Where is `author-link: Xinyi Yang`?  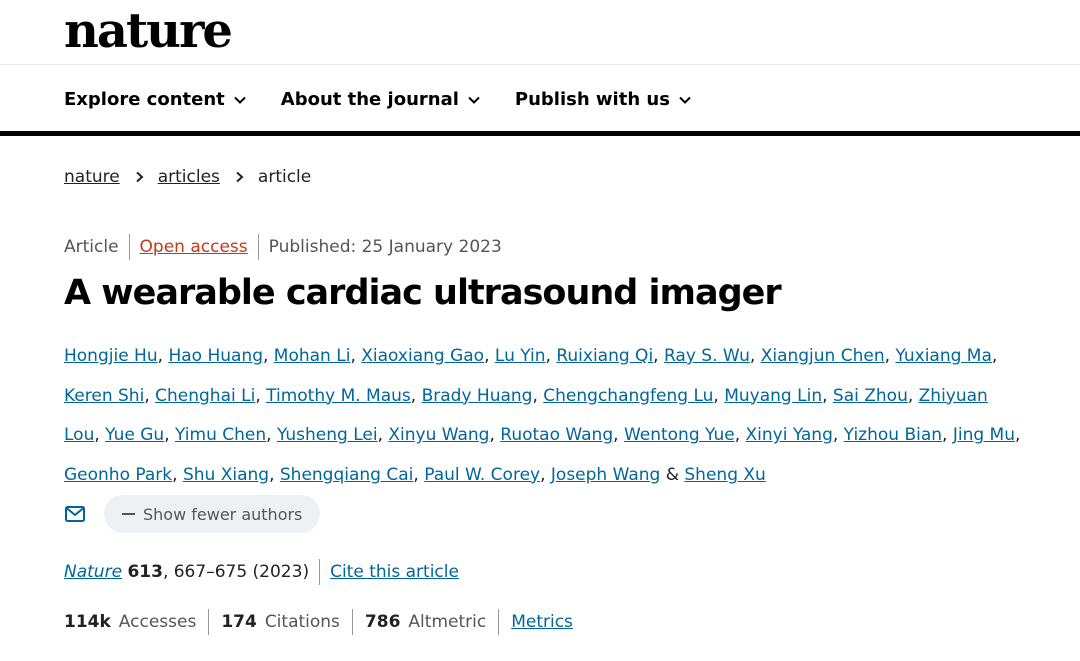
author-link: Xinyi Yang is located at coordinates (789, 435).